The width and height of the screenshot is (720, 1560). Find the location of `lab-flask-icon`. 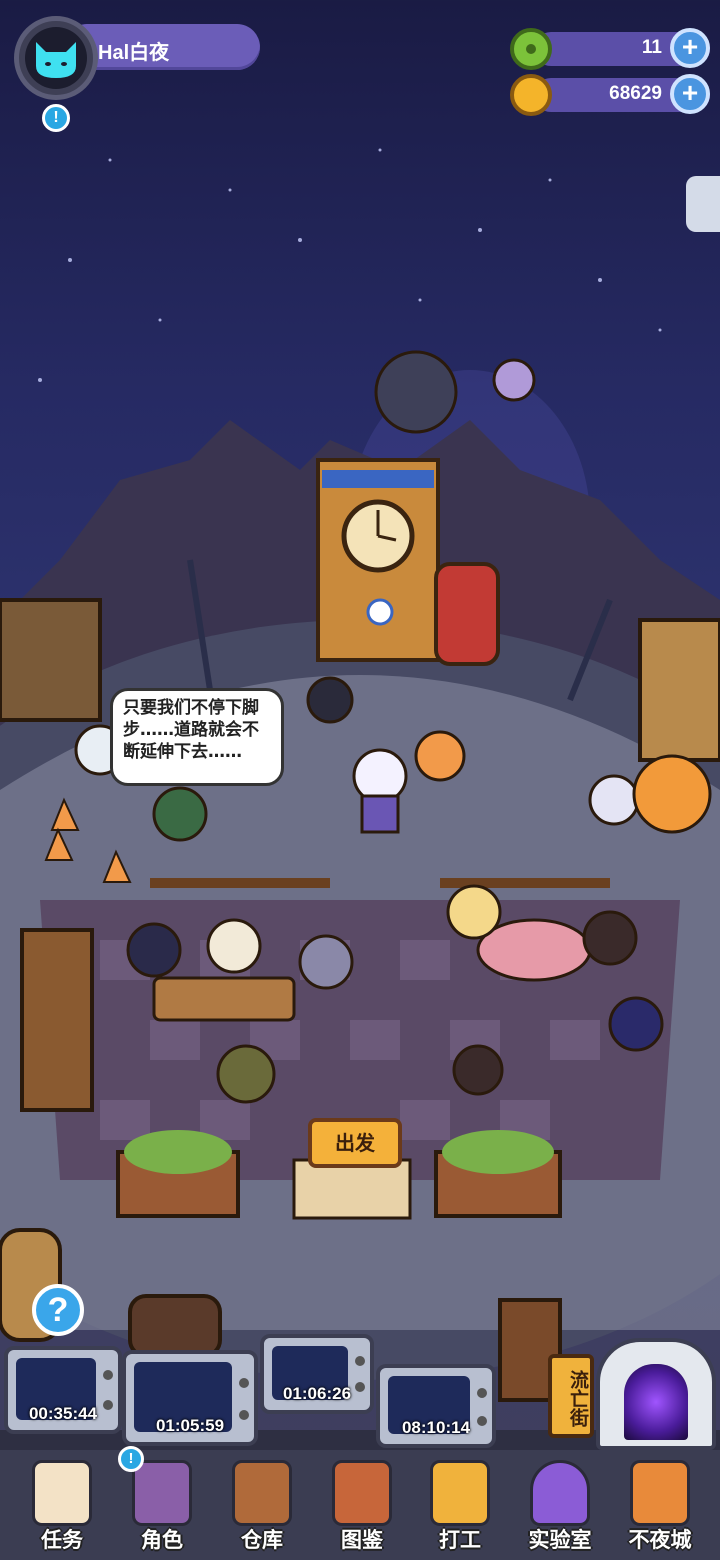

lab-flask-icon is located at coordinates (560, 1493).